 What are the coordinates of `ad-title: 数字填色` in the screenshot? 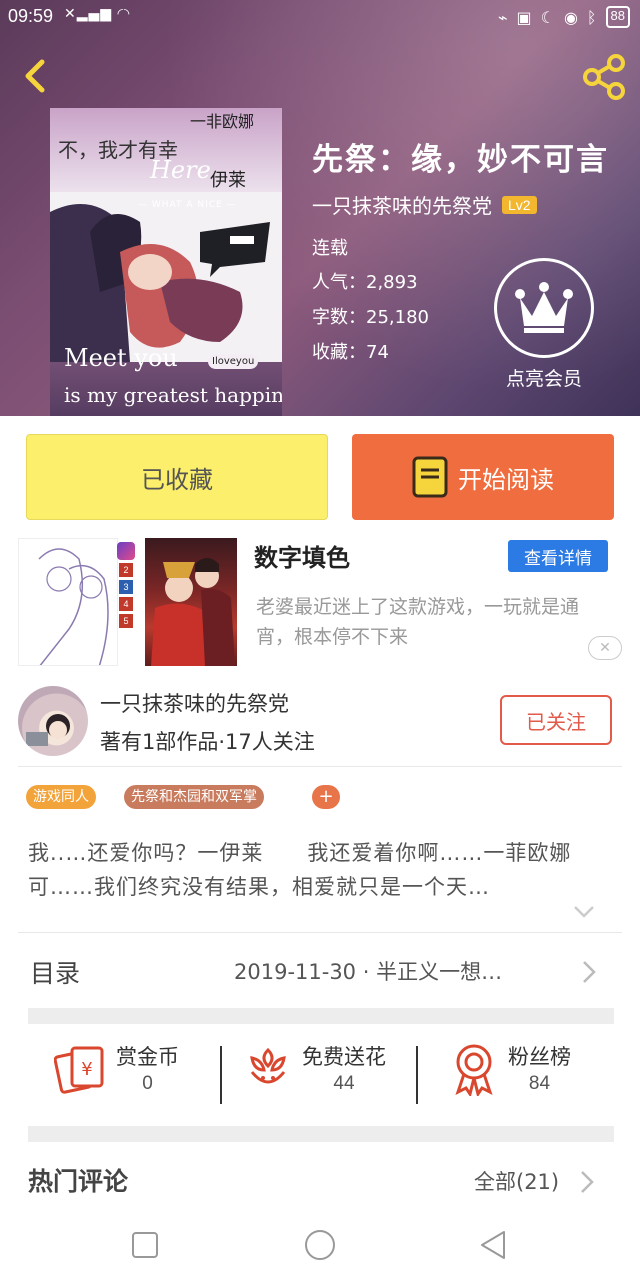 It's located at (302, 555).